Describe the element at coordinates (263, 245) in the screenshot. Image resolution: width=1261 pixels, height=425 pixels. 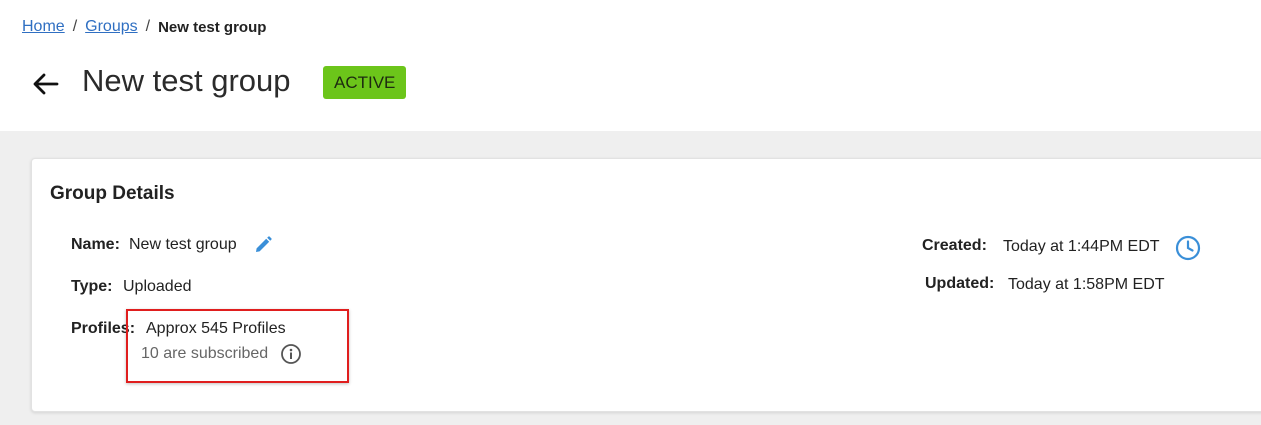
I see `pencil-icon` at that location.